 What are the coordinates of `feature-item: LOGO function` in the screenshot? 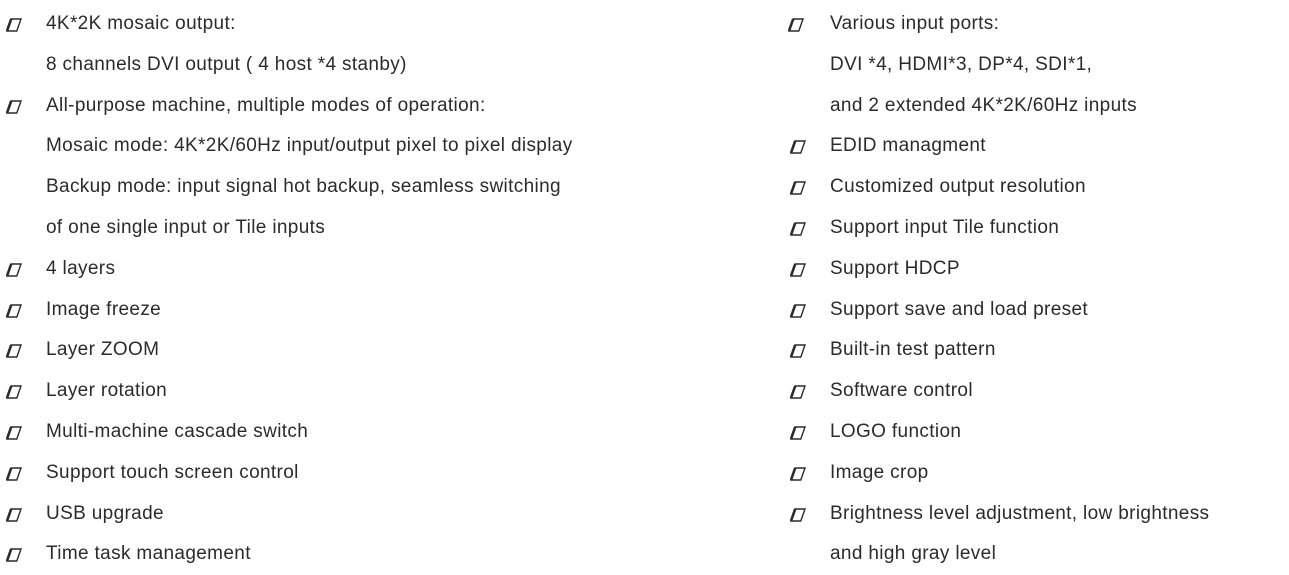 It's located at (1025, 432).